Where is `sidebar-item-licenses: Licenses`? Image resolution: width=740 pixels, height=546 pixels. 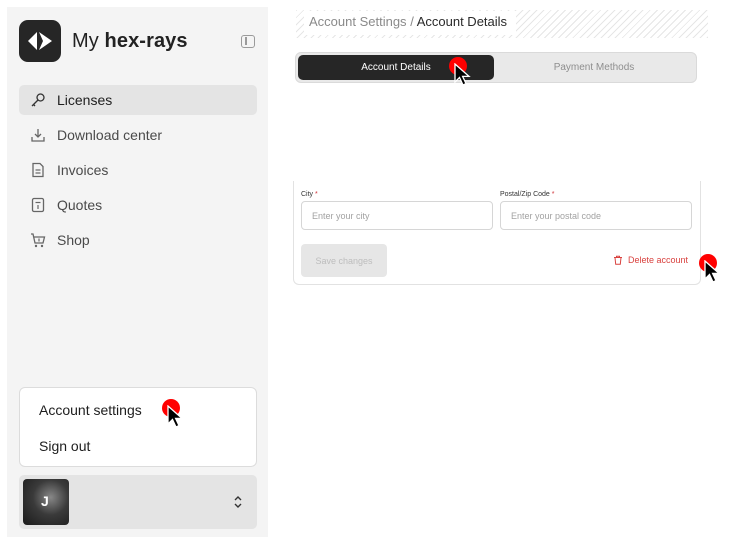
sidebar-item-licenses: Licenses is located at coordinates (138, 100).